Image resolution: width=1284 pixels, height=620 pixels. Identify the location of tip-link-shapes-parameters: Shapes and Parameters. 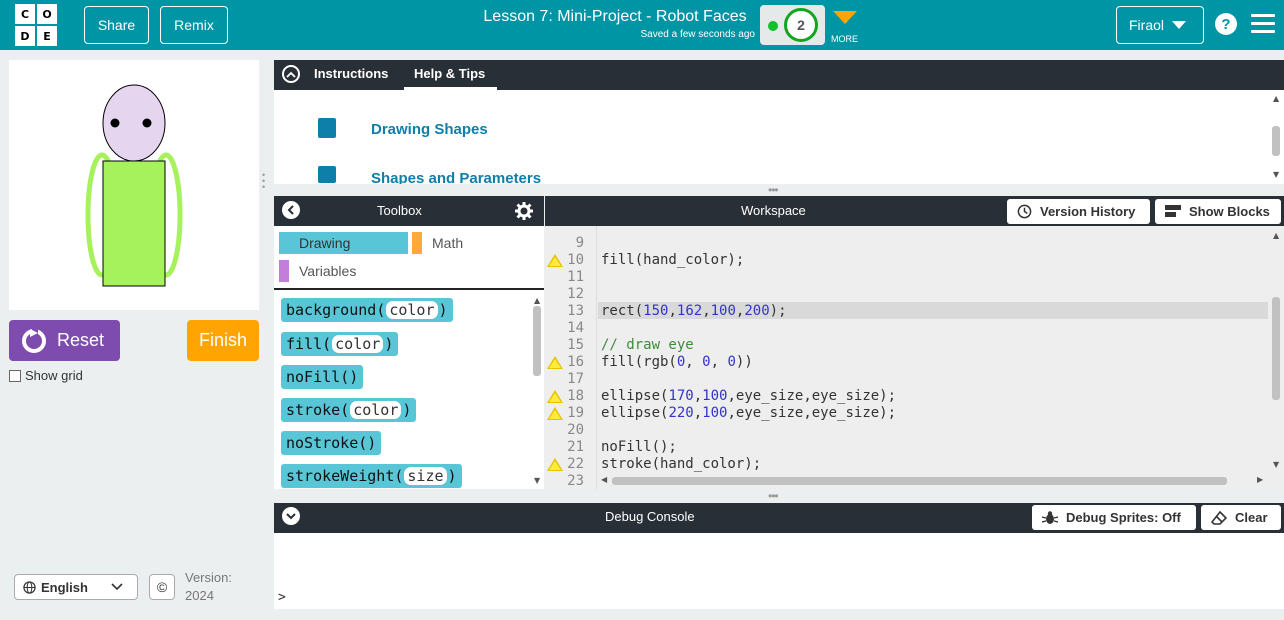
(456, 177).